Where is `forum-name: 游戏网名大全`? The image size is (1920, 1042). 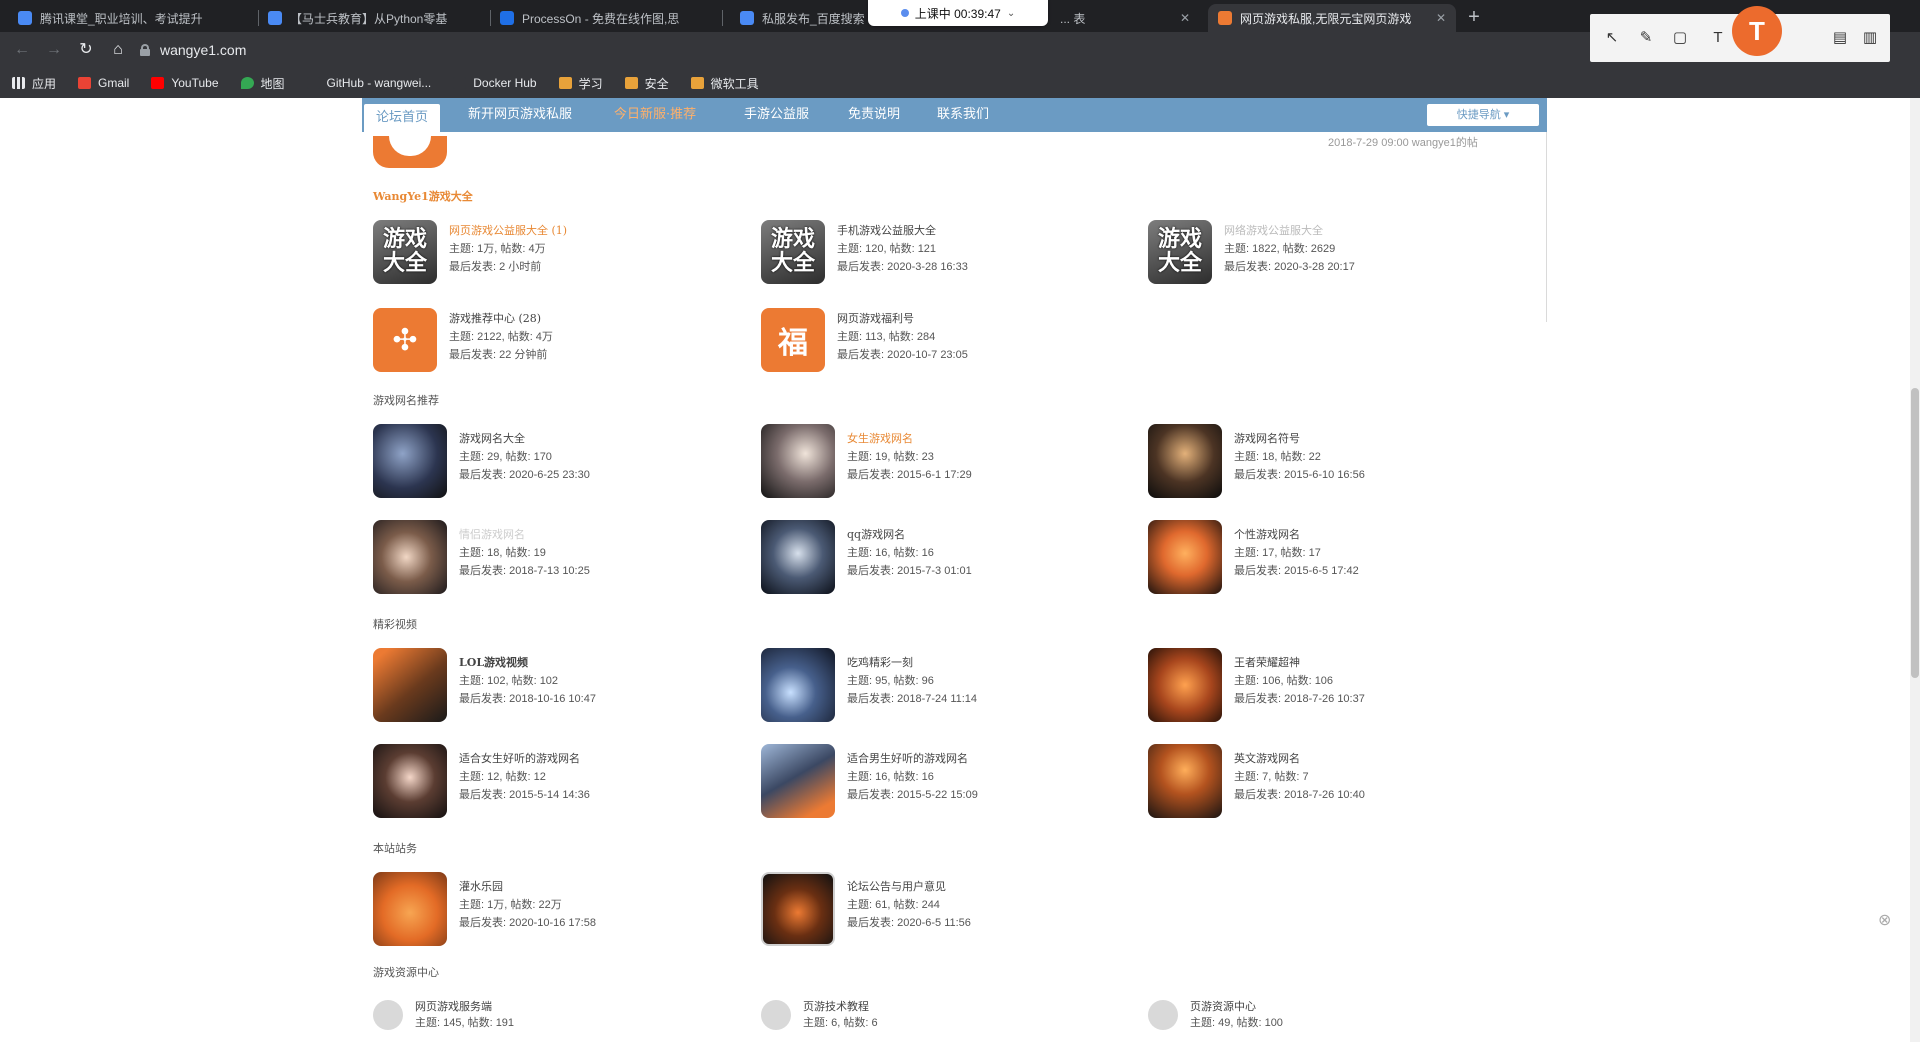 forum-name: 游戏网名大全 is located at coordinates (492, 438).